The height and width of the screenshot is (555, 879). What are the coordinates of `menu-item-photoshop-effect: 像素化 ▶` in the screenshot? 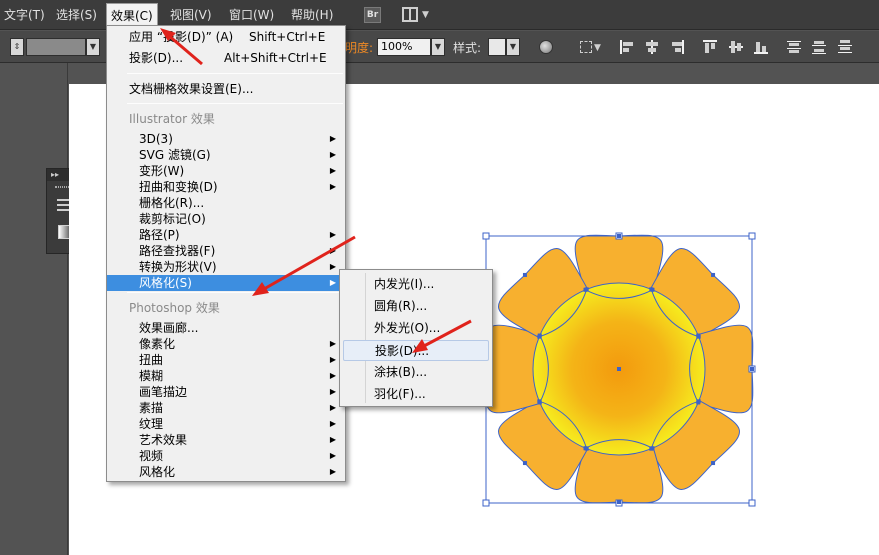 It's located at (226, 344).